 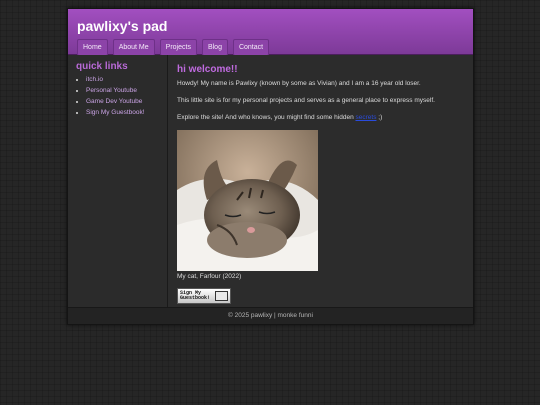 What do you see at coordinates (204, 296) in the screenshot?
I see `guestbook-button: Sign My Guestbook!` at bounding box center [204, 296].